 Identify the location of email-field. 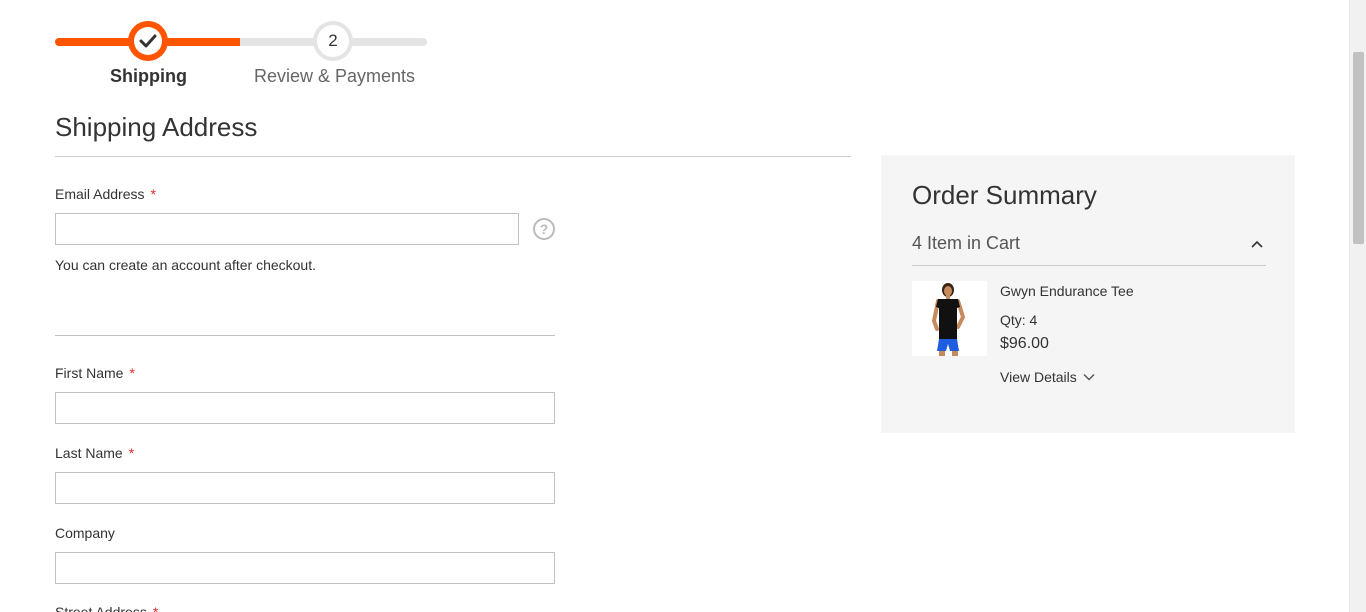
(287, 229).